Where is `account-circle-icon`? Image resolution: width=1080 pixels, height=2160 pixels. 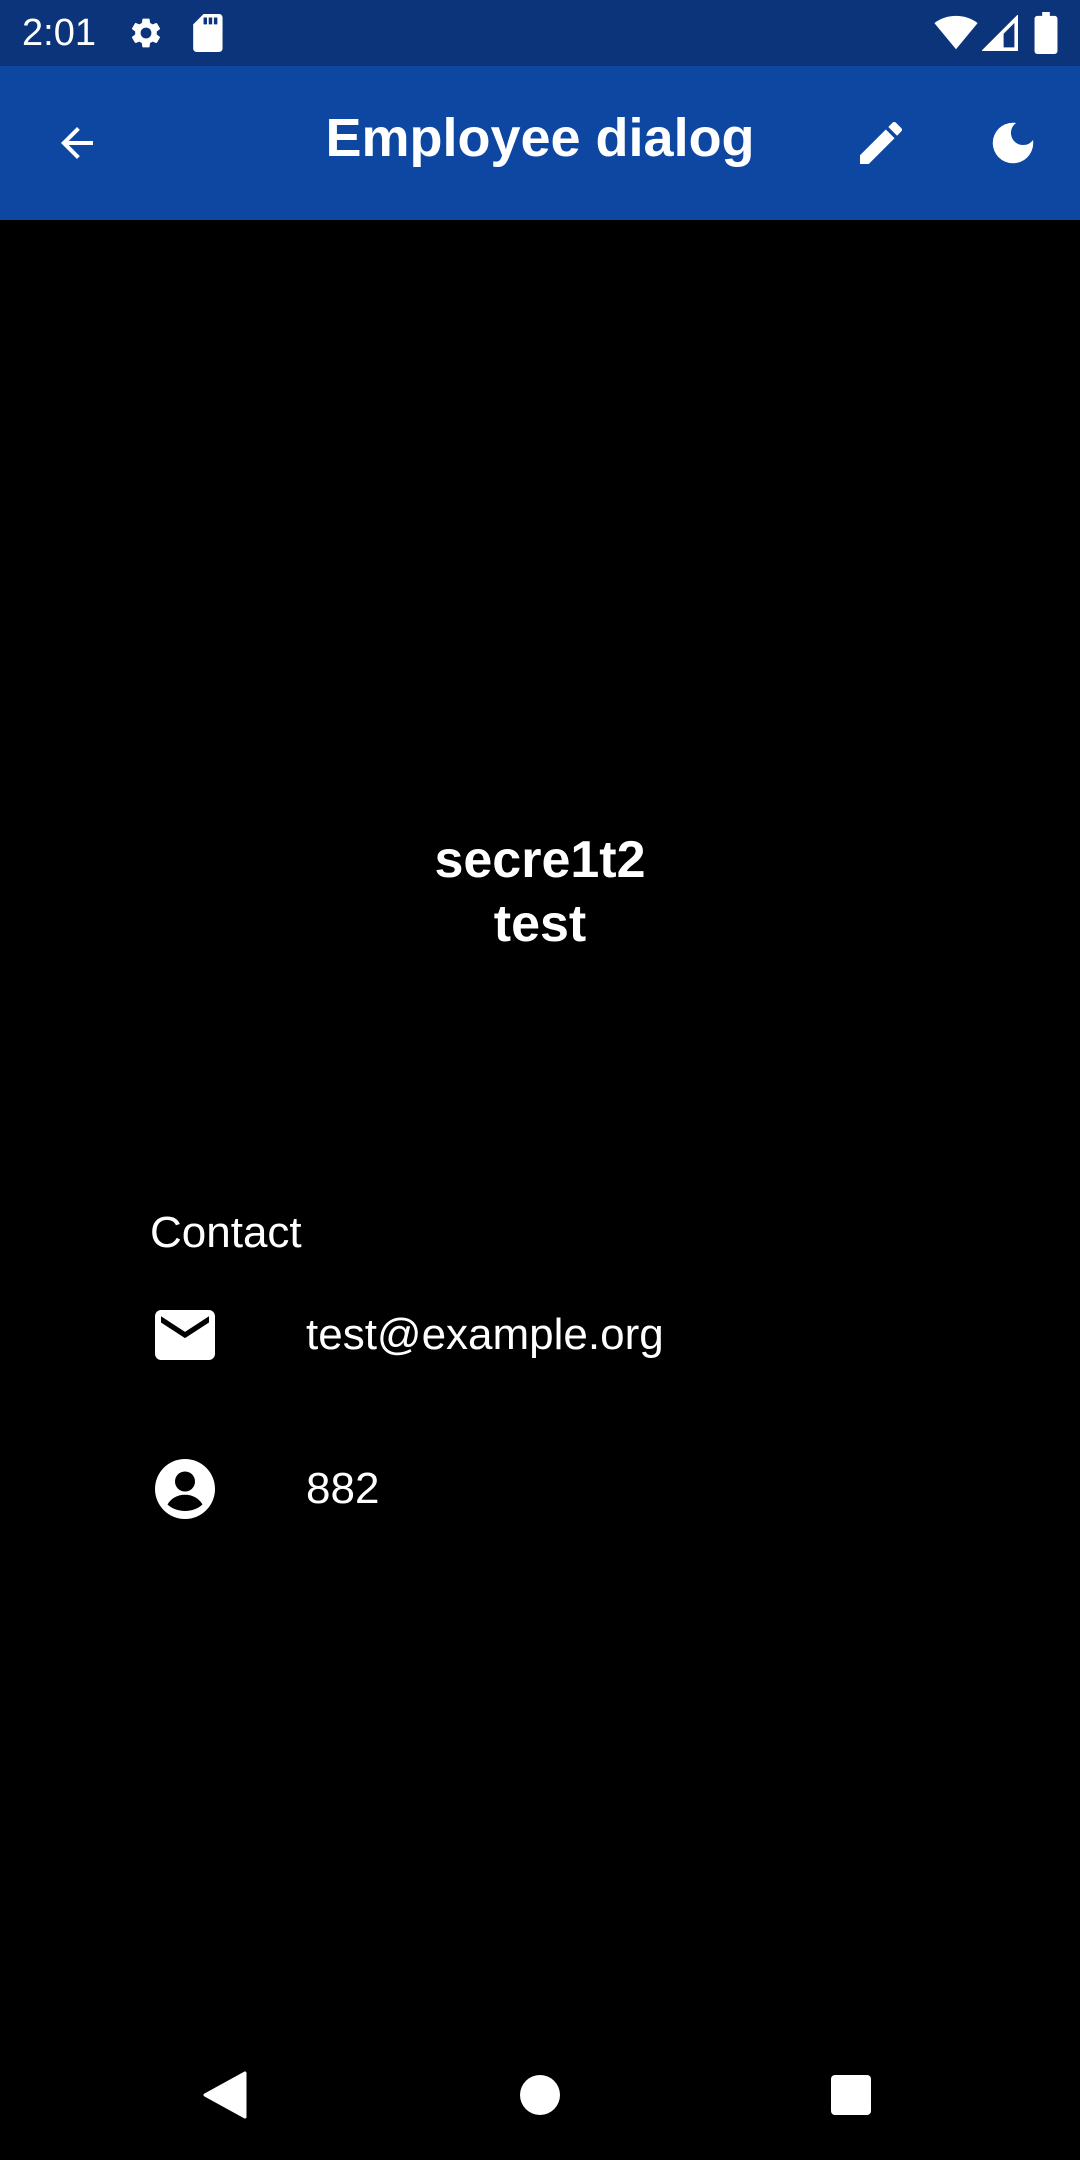
account-circle-icon is located at coordinates (185, 1489).